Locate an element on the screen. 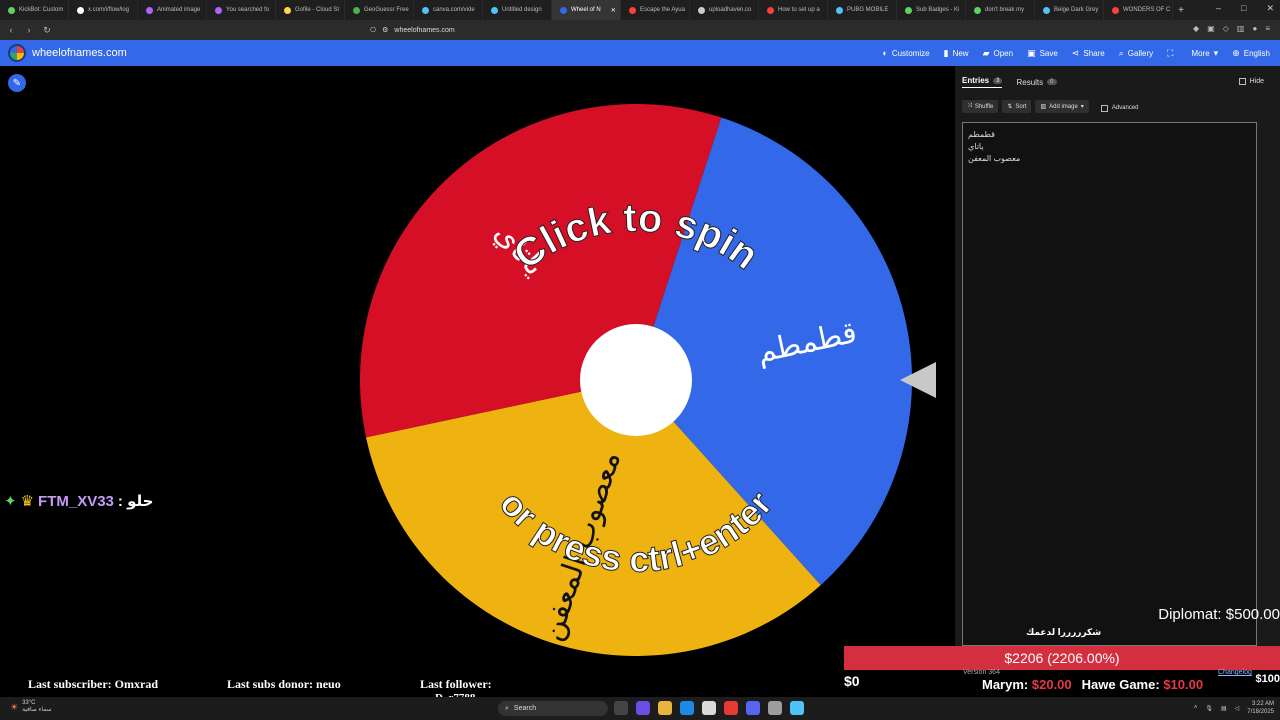  add-image-button: ▨ Add image ▾ is located at coordinates (1062, 106).